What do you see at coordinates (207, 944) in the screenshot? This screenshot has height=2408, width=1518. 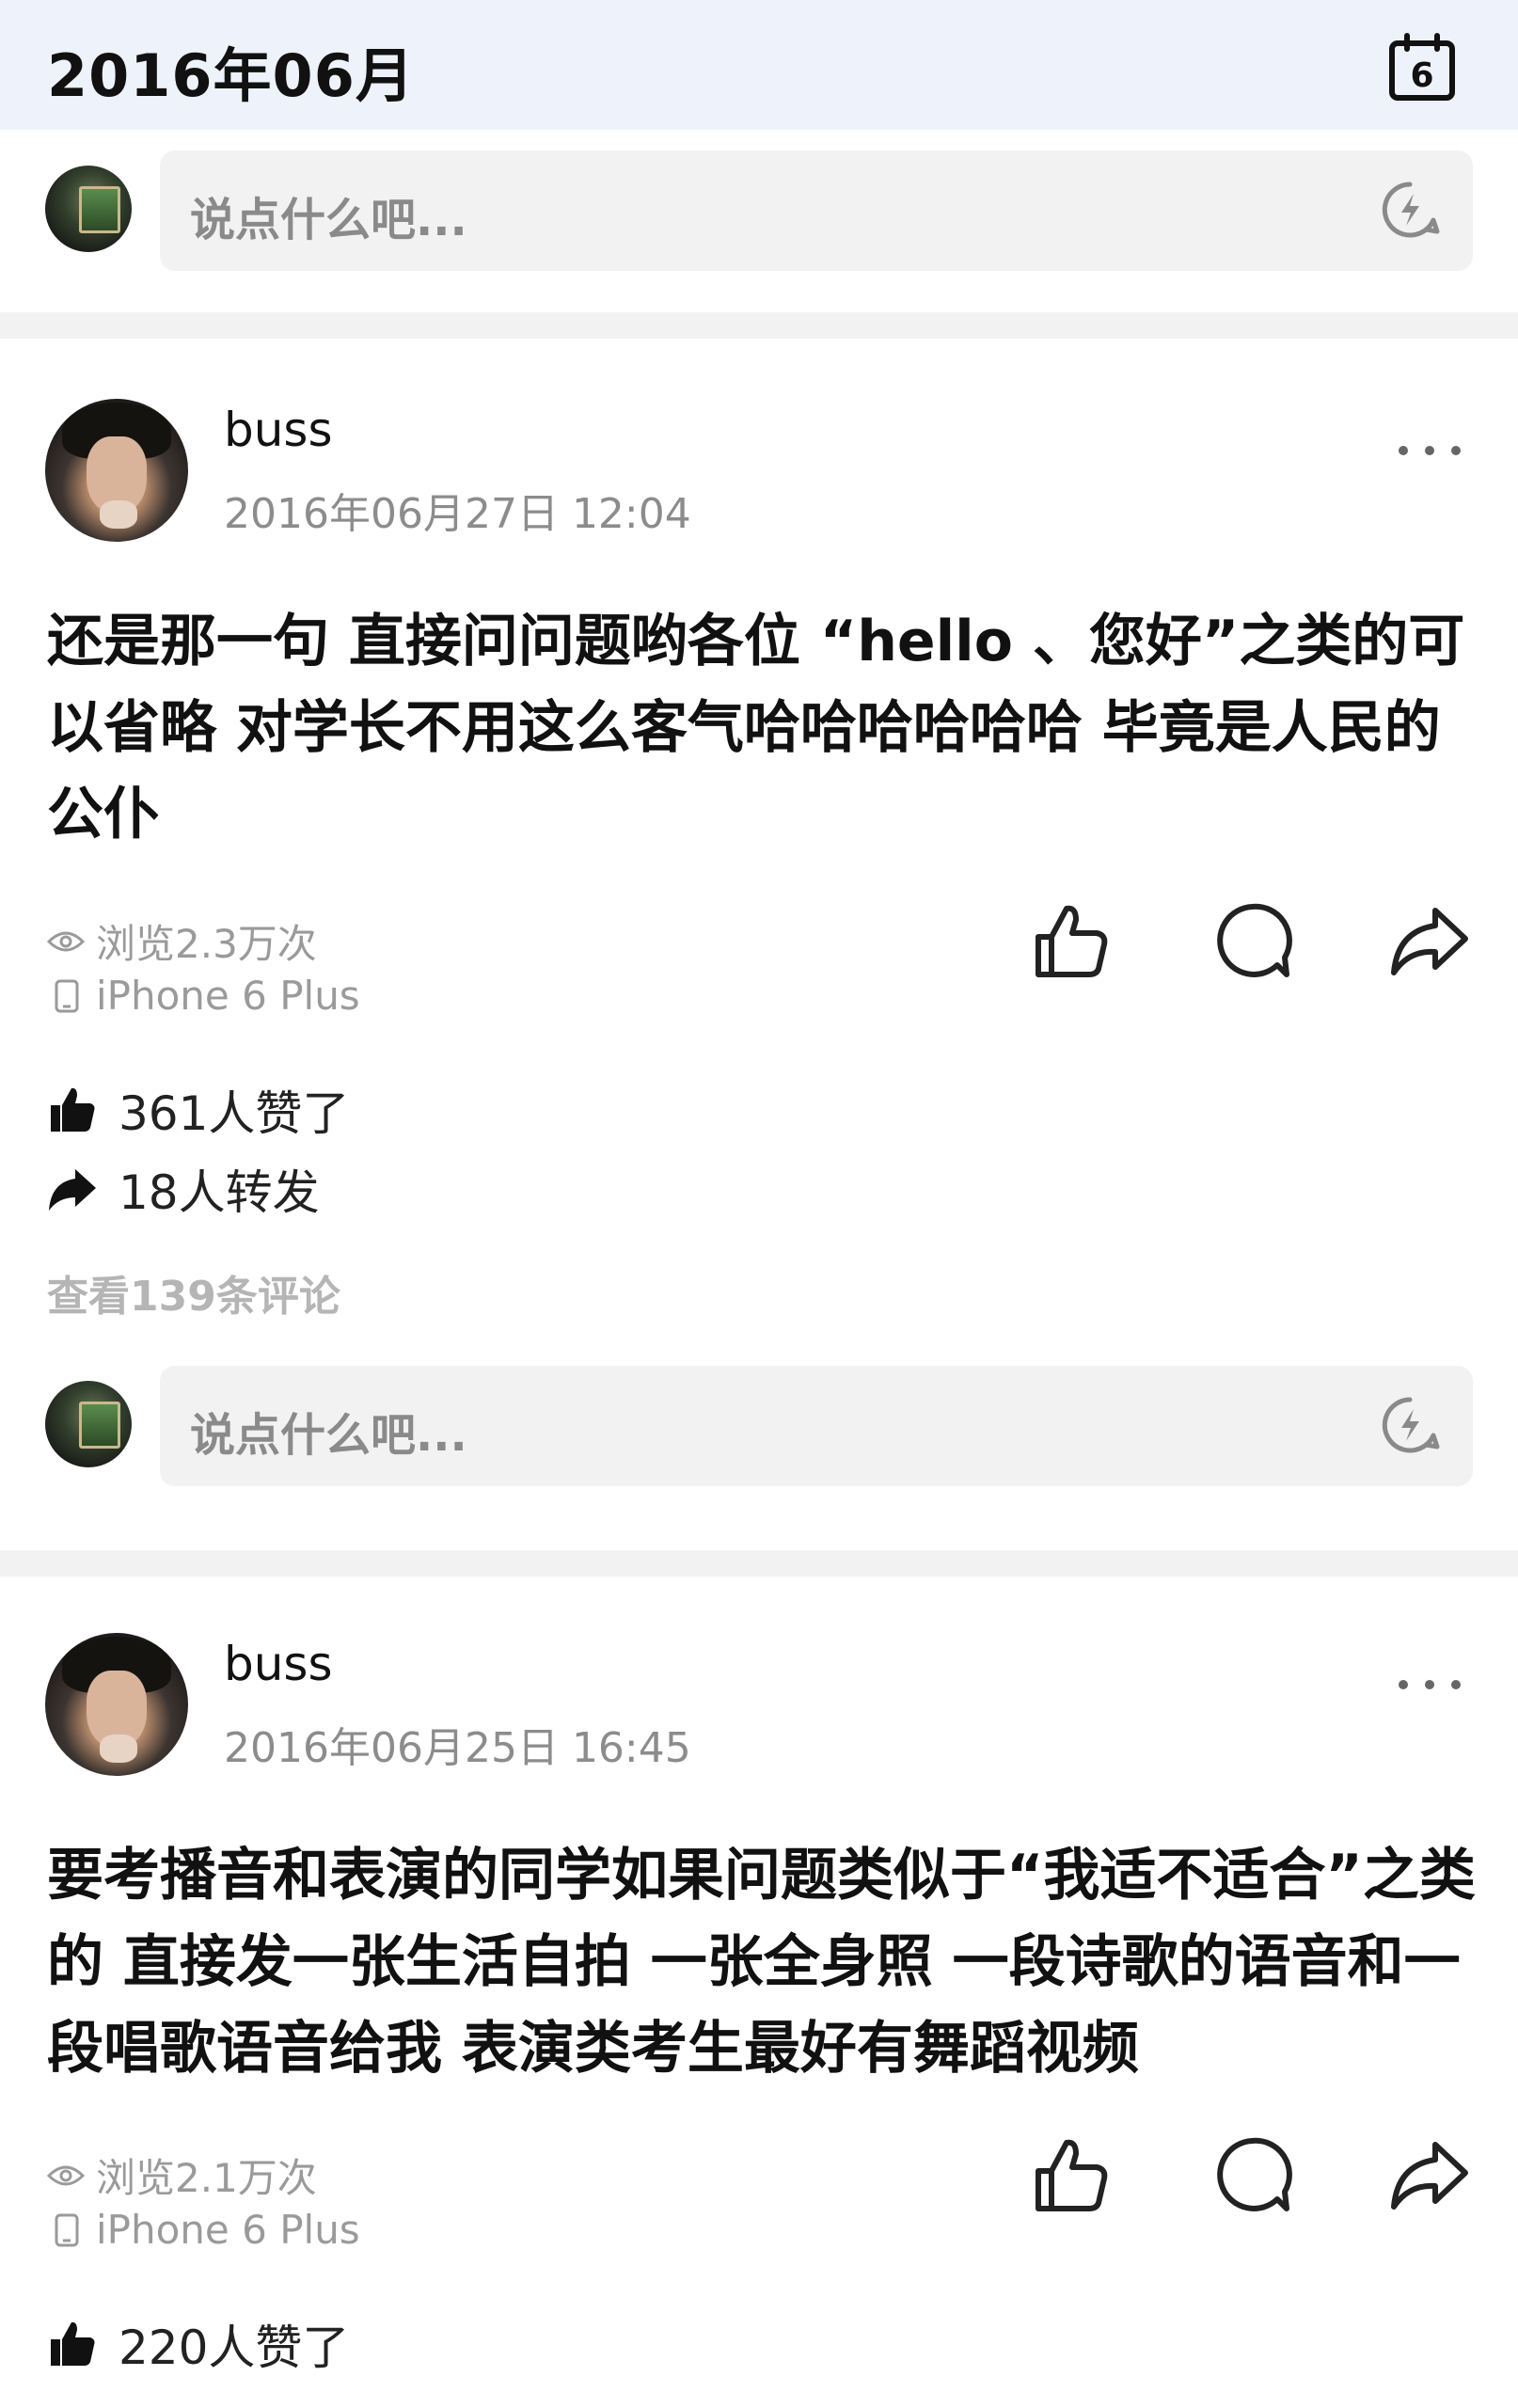 I see `view-count-text: 浏览2.3万次` at bounding box center [207, 944].